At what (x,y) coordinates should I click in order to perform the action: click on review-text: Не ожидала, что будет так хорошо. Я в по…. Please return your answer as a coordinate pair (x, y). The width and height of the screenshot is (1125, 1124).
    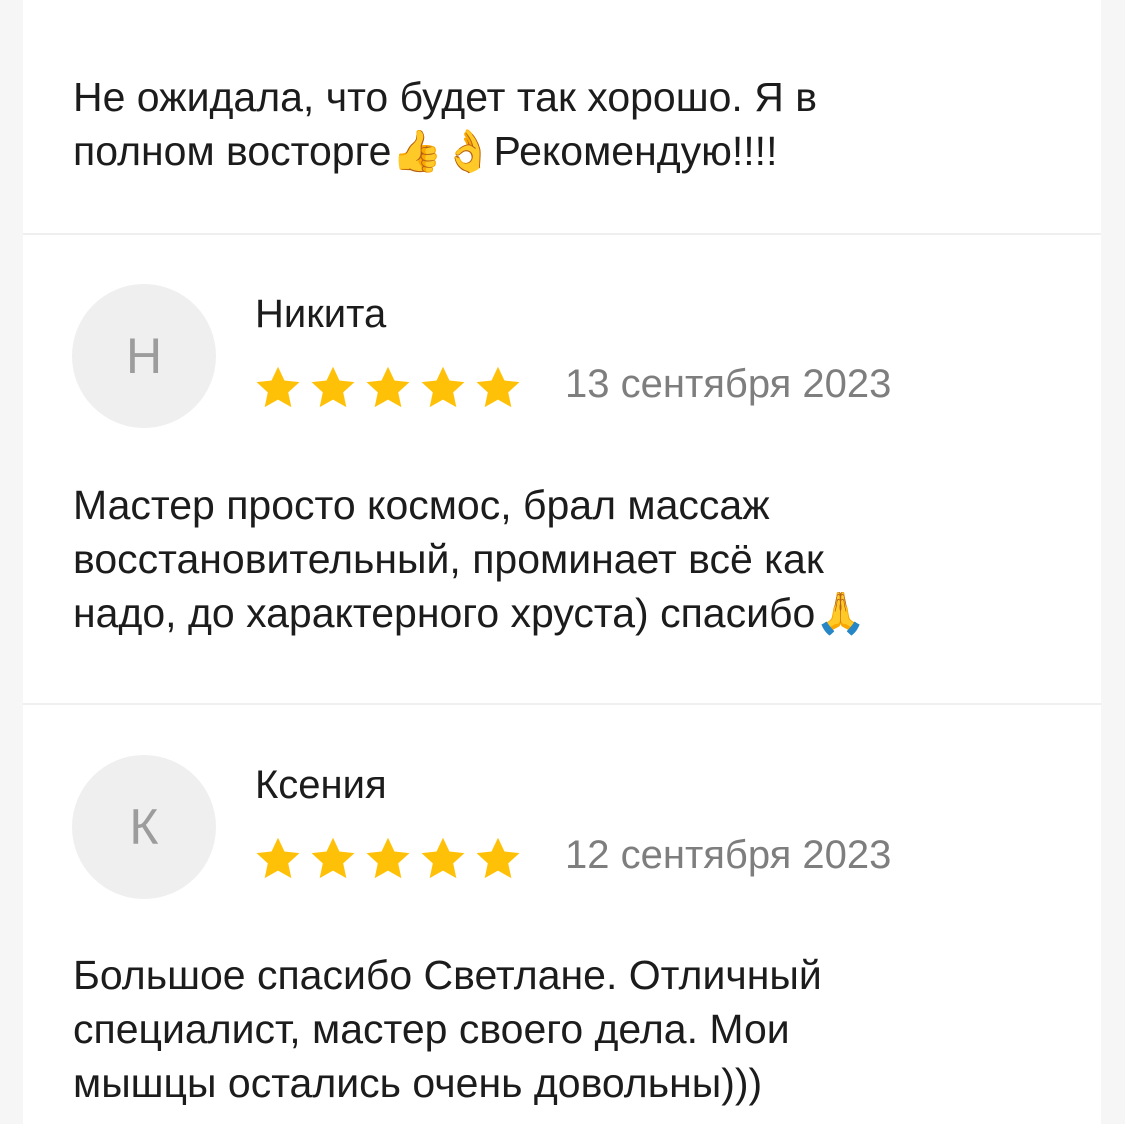
    Looking at the image, I should click on (445, 124).